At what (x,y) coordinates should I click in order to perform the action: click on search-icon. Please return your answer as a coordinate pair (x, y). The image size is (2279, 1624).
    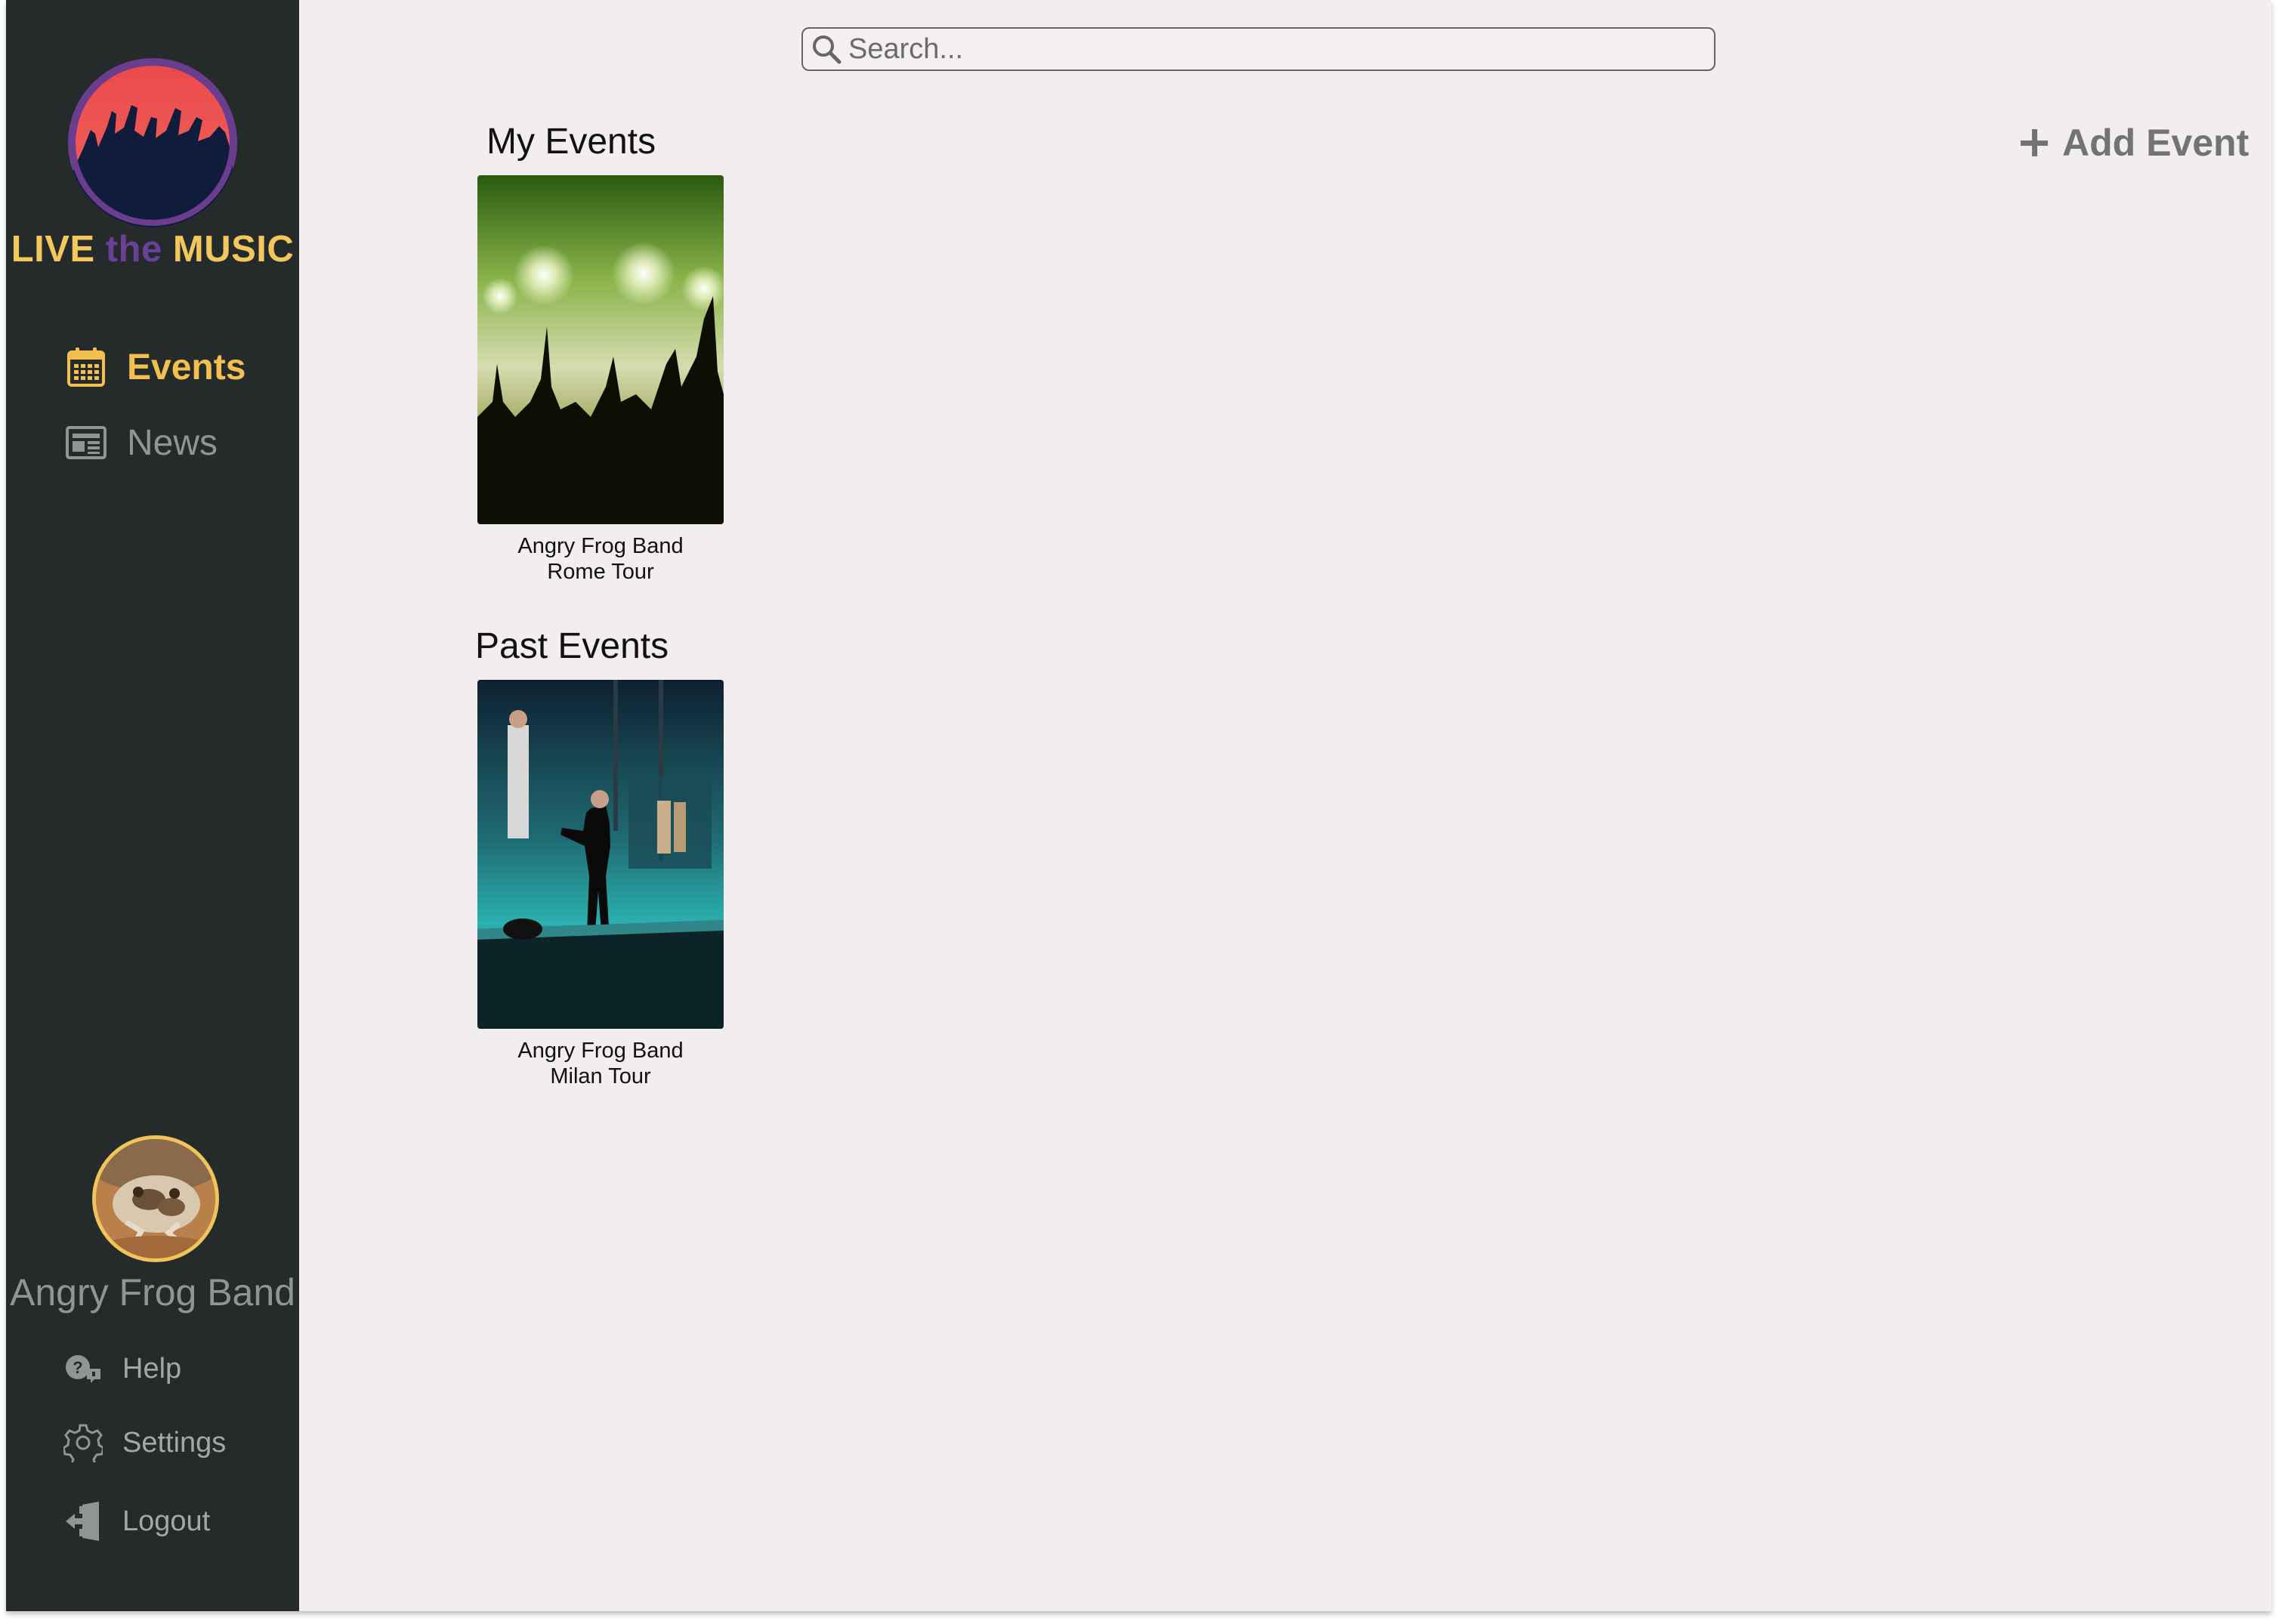
    Looking at the image, I should click on (826, 49).